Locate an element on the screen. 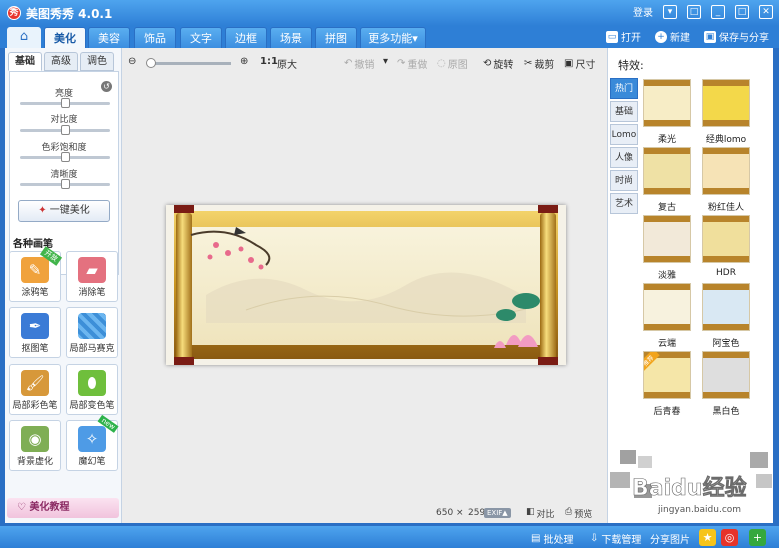 The width and height of the screenshot is (779, 548). contrast-slider is located at coordinates (65, 130).